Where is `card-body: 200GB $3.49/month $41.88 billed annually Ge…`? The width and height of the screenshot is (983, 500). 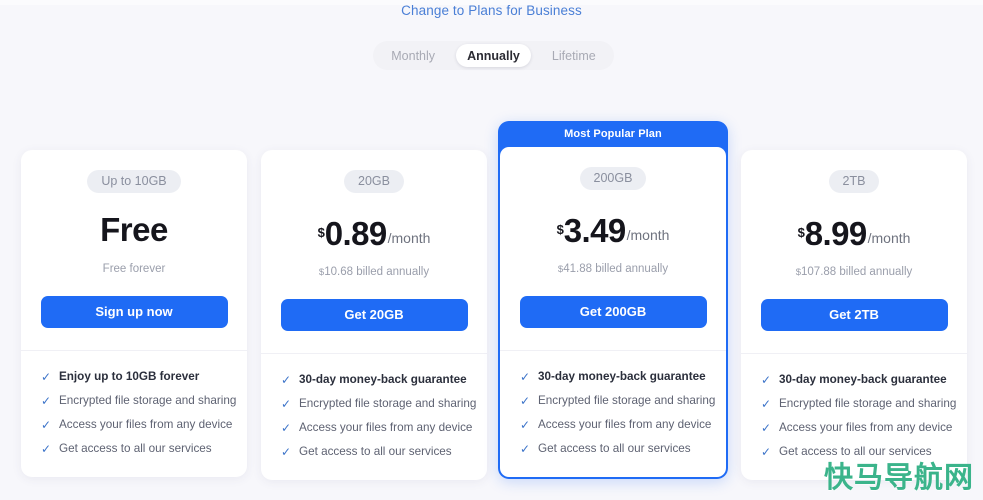
card-body: 200GB $3.49/month $41.88 billed annually Ge… is located at coordinates (613, 248).